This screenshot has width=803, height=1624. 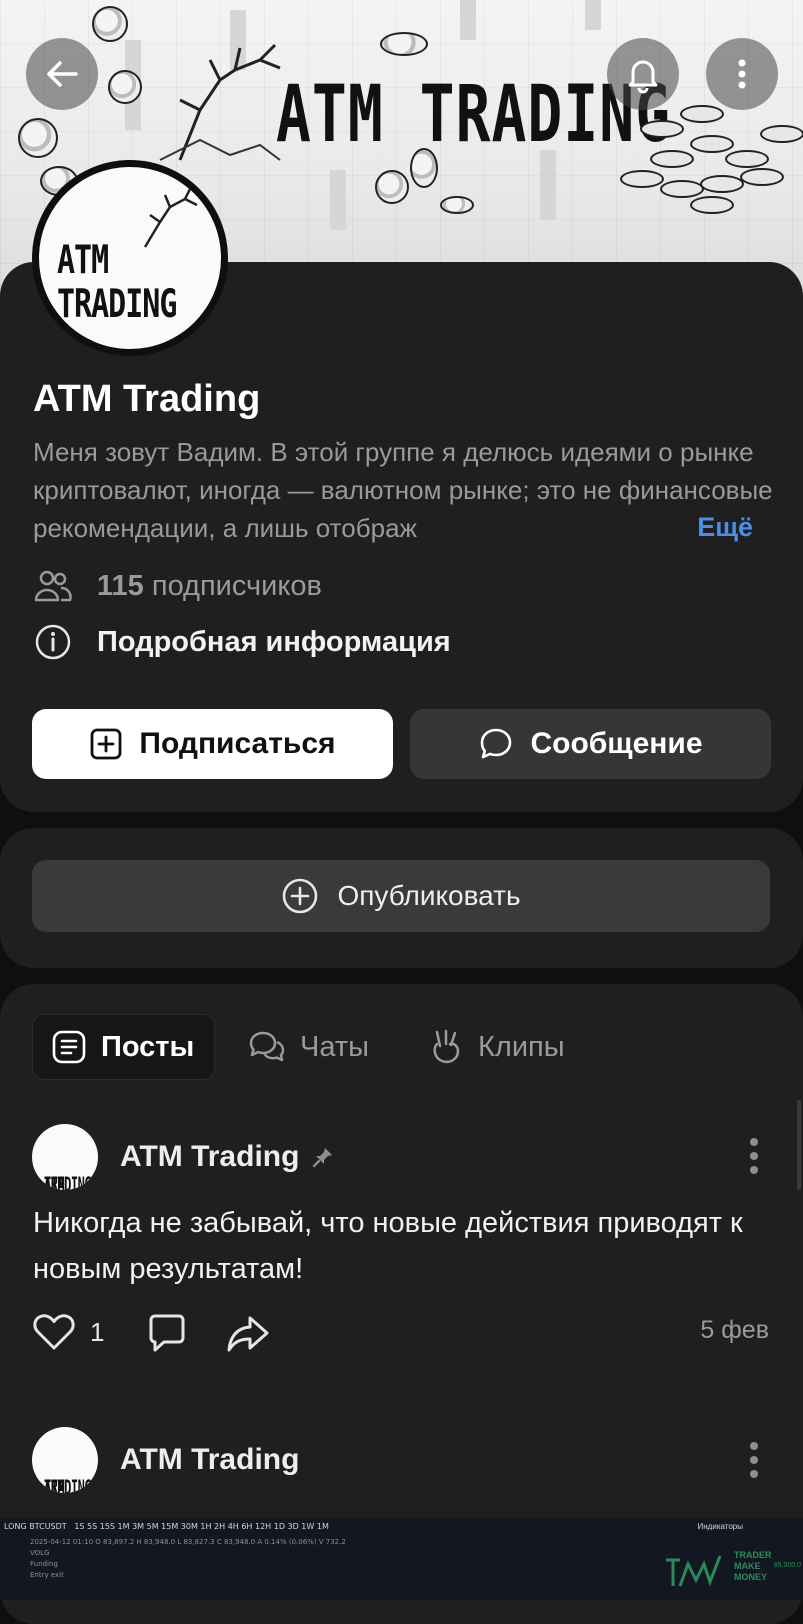 What do you see at coordinates (787, 1565) in the screenshot?
I see `chart-price-label: 85,000.0` at bounding box center [787, 1565].